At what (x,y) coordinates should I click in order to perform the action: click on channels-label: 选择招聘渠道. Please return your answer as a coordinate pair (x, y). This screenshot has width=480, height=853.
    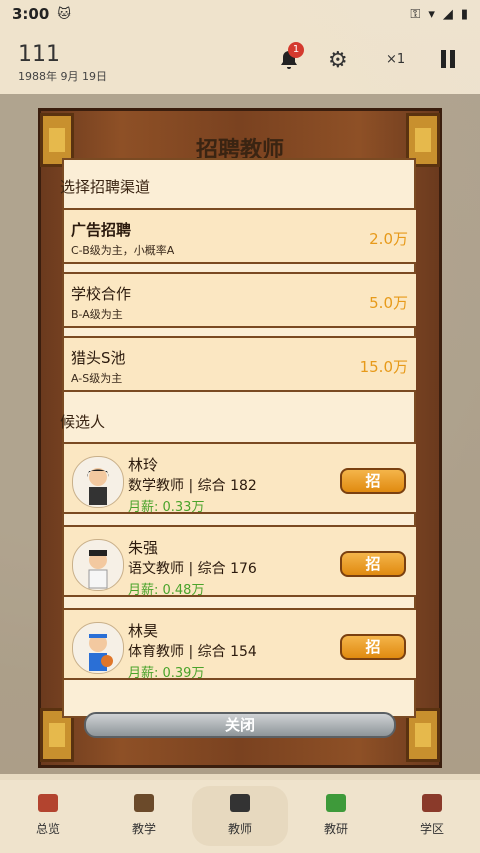
    Looking at the image, I should click on (105, 187).